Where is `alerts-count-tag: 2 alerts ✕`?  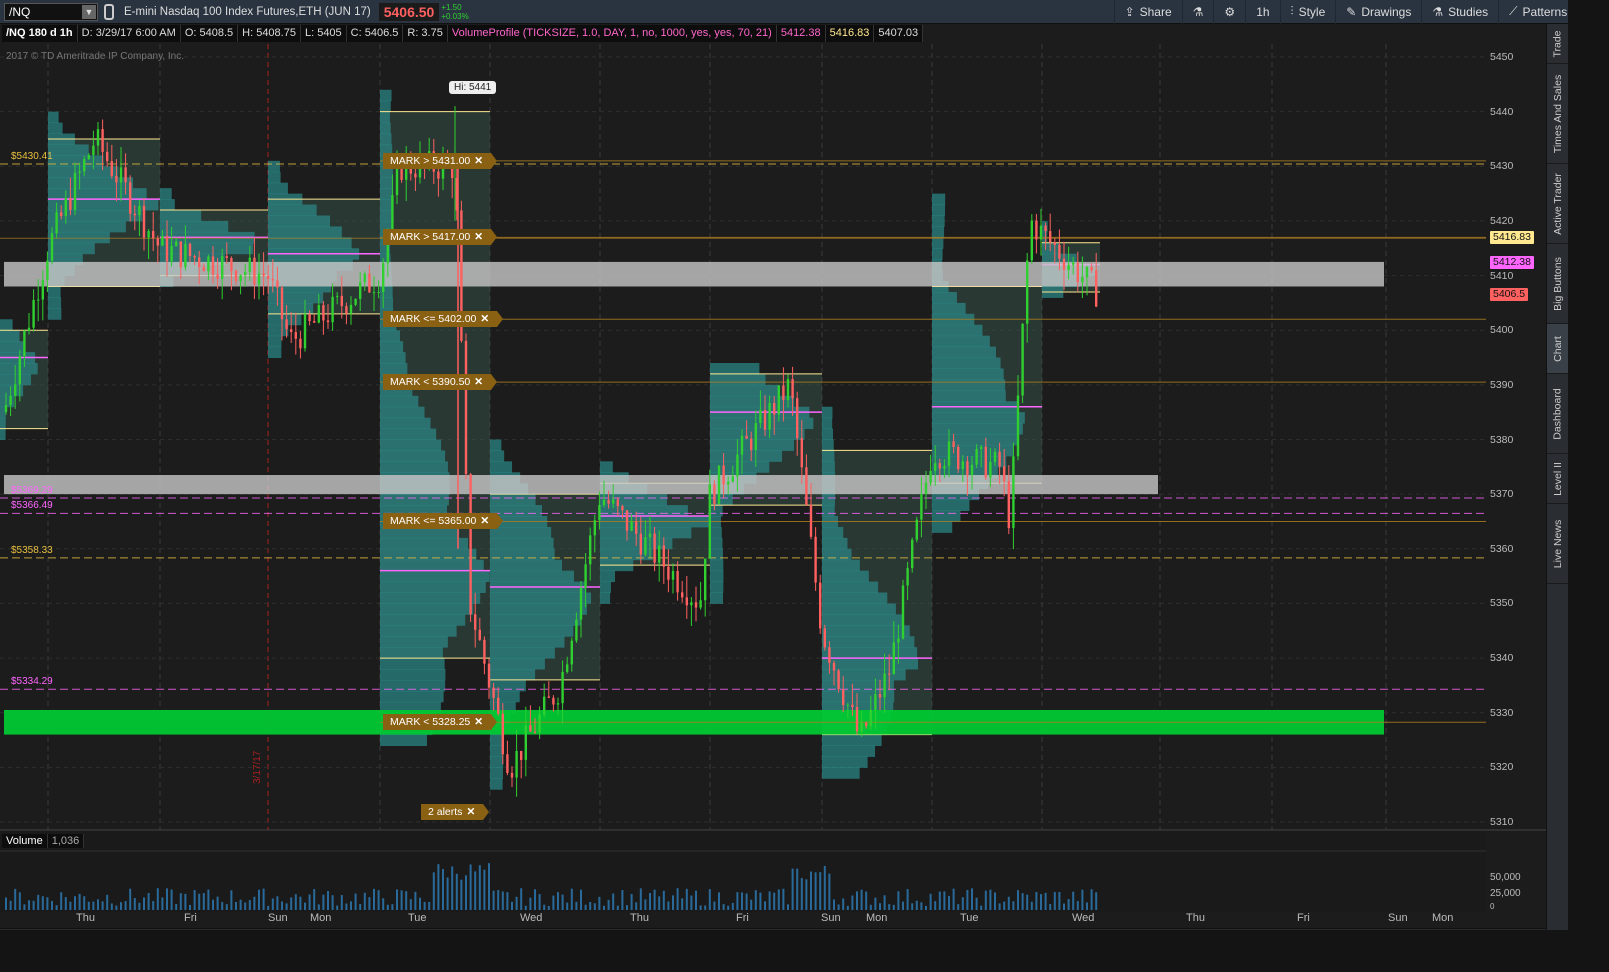
alerts-count-tag: 2 alerts ✕ is located at coordinates (455, 812).